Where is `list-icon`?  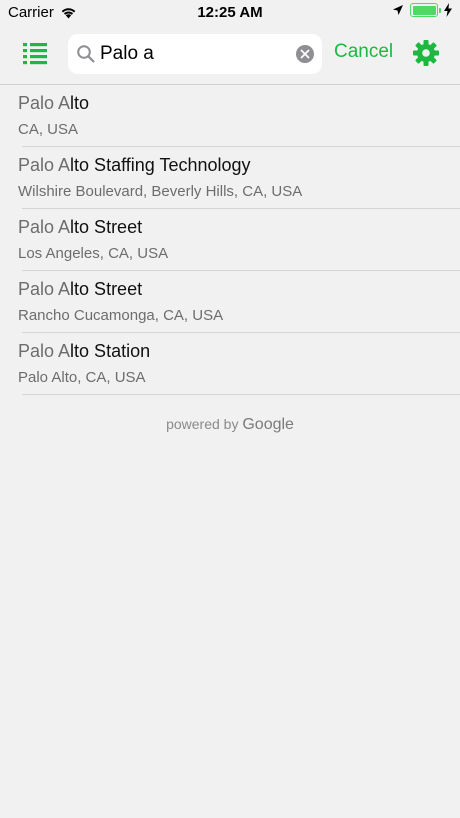 list-icon is located at coordinates (35, 53).